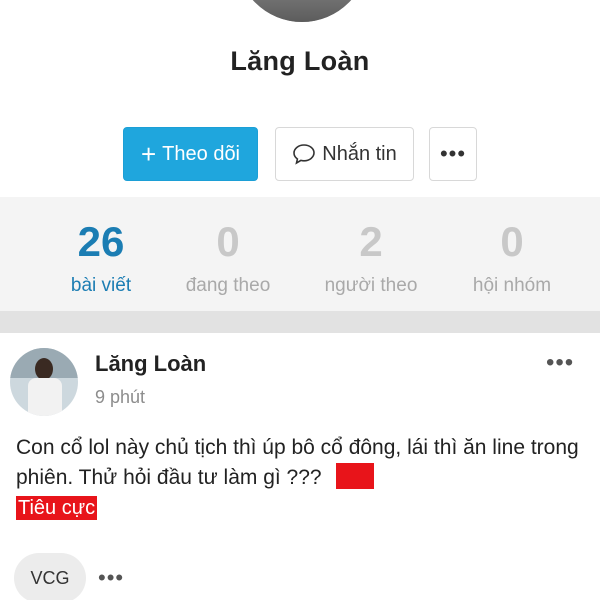 The height and width of the screenshot is (600, 600). What do you see at coordinates (371, 285) in the screenshot?
I see `stat-label: người theo` at bounding box center [371, 285].